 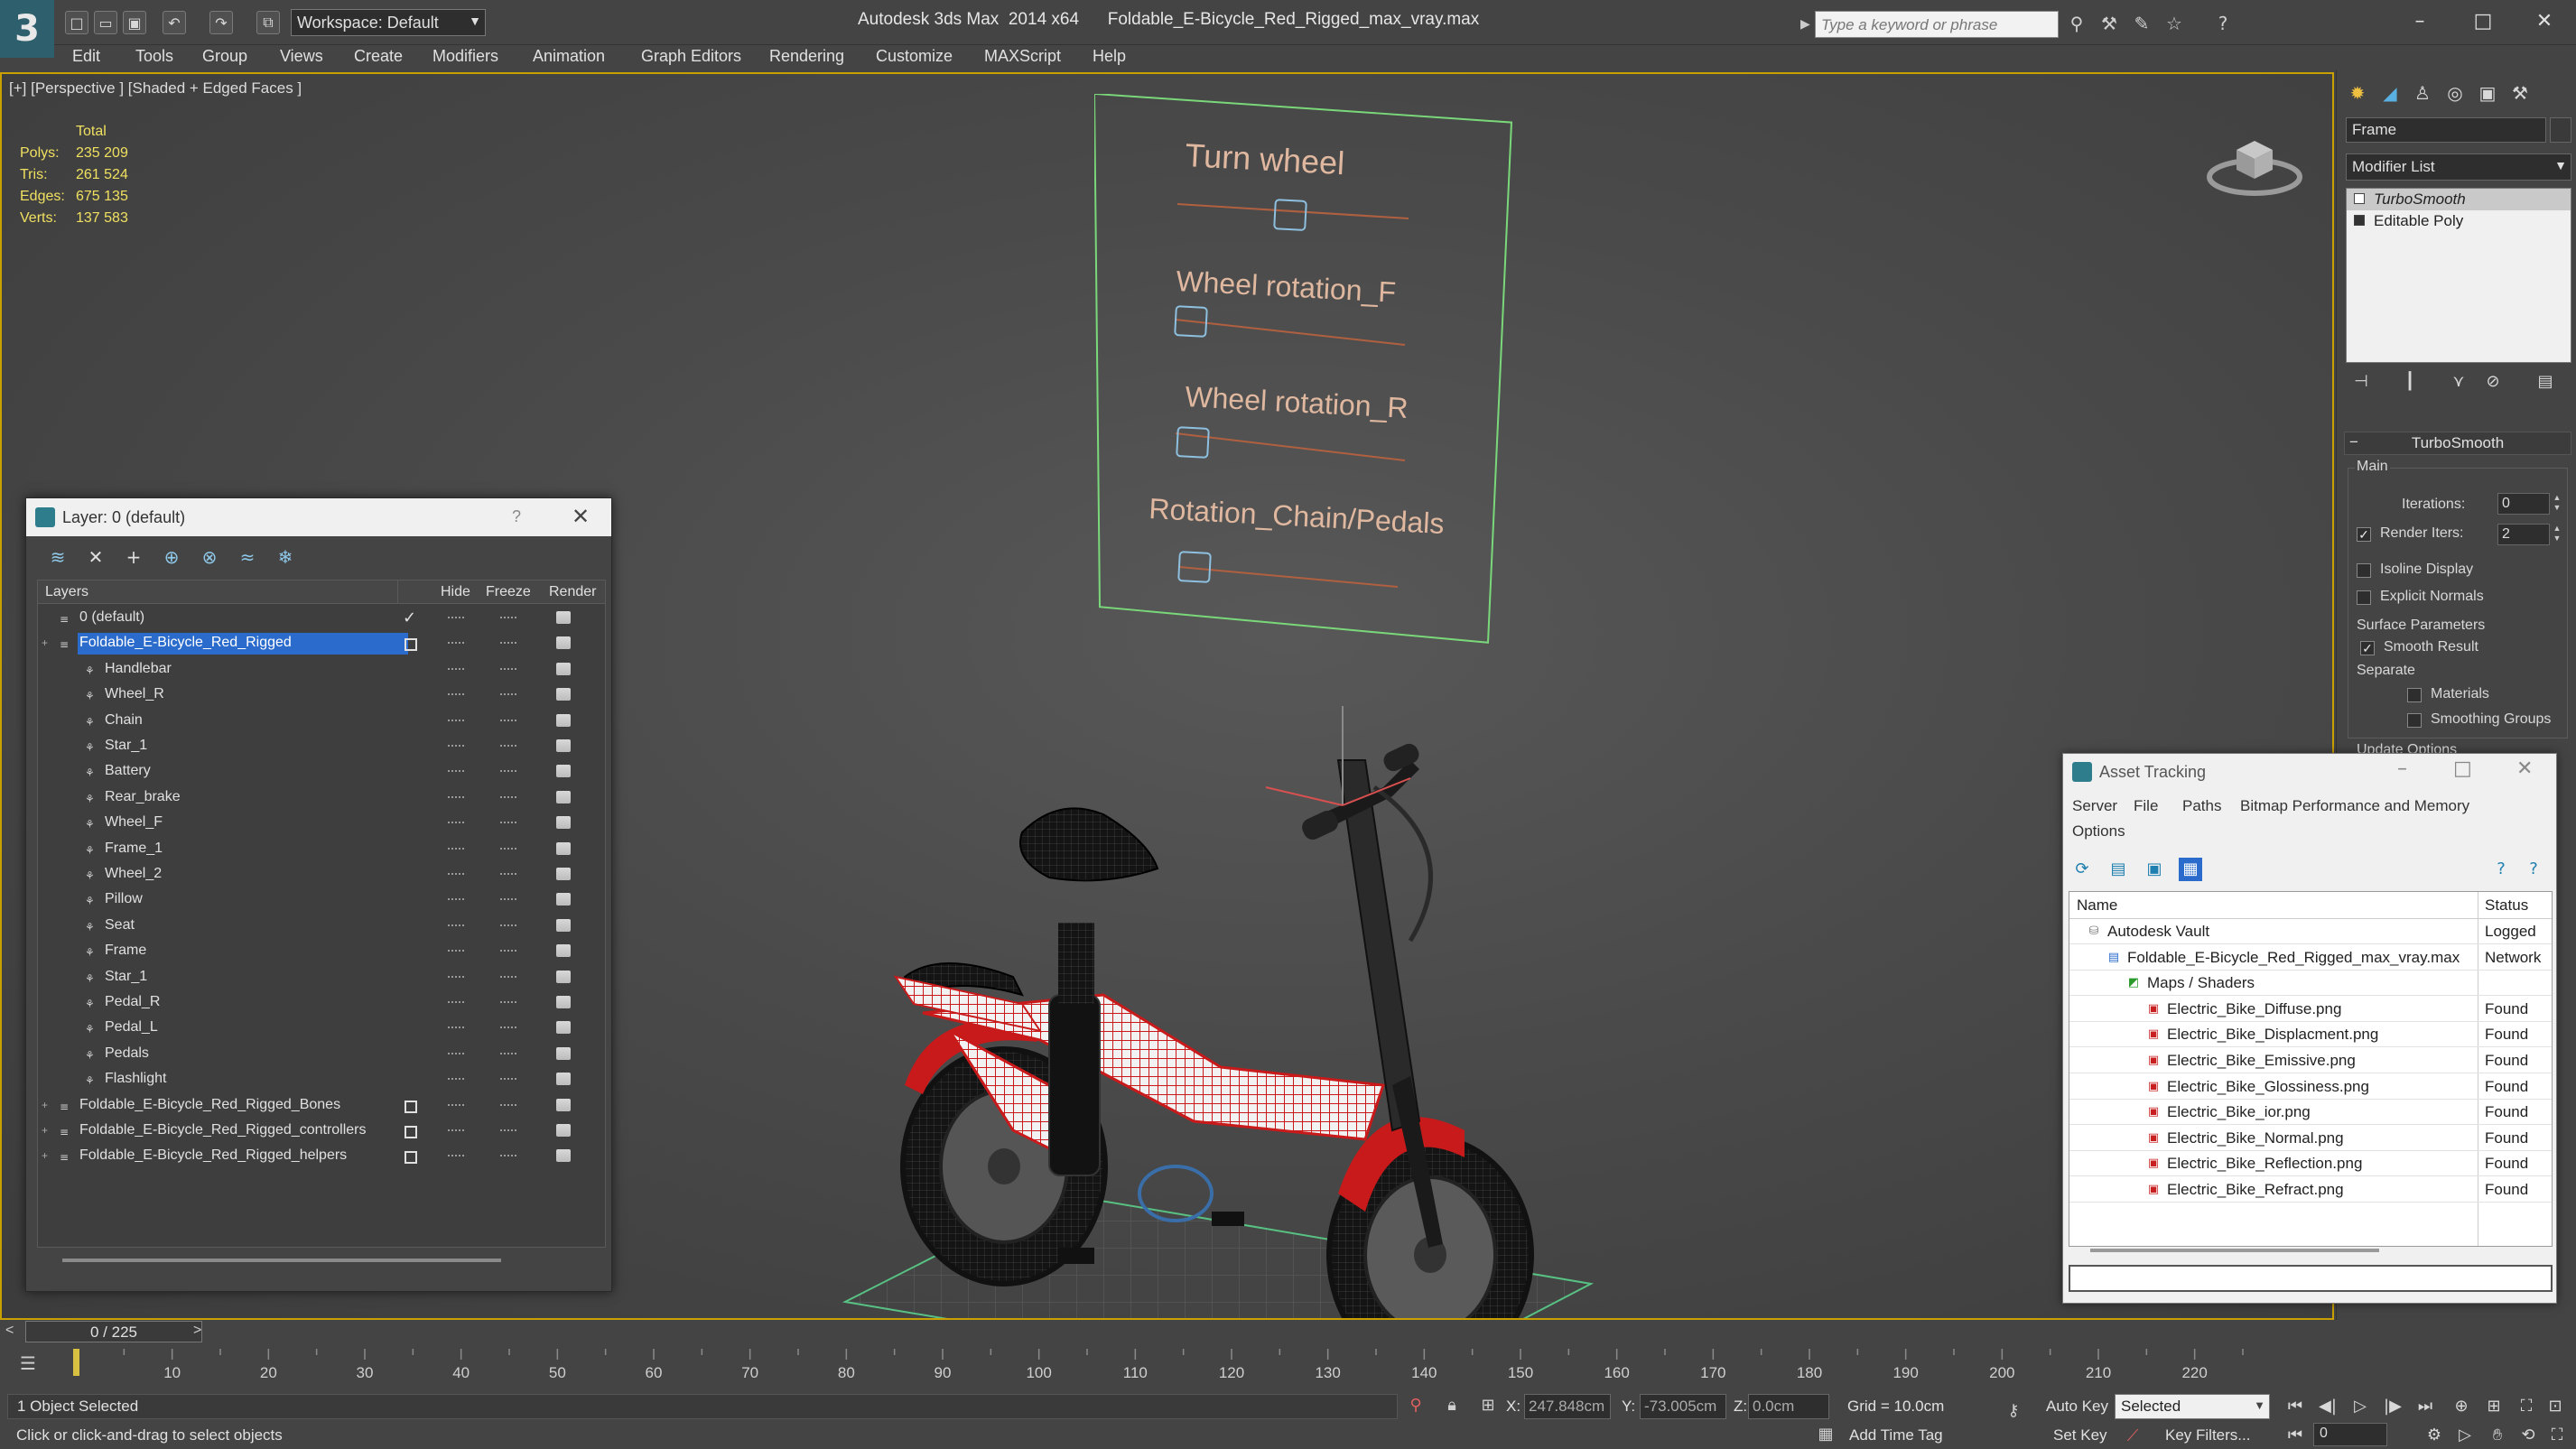 I want to click on time-slider: < 0 / 225 >, so click(x=1288, y=1332).